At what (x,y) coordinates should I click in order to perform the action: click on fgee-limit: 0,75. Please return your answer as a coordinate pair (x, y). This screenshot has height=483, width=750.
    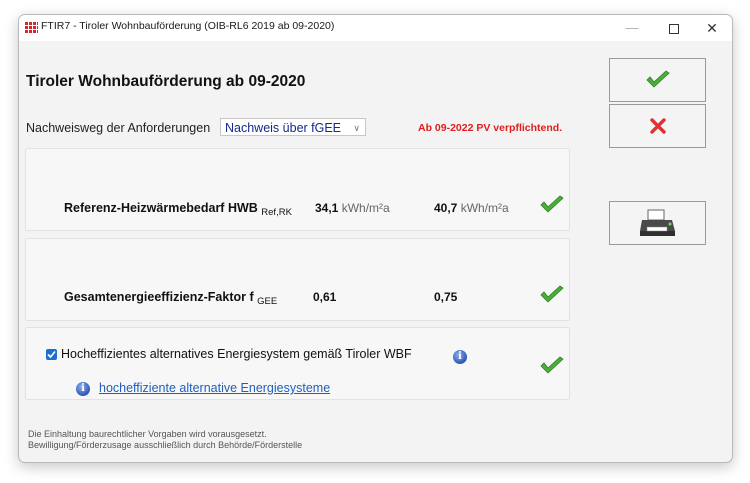
    Looking at the image, I should click on (446, 297).